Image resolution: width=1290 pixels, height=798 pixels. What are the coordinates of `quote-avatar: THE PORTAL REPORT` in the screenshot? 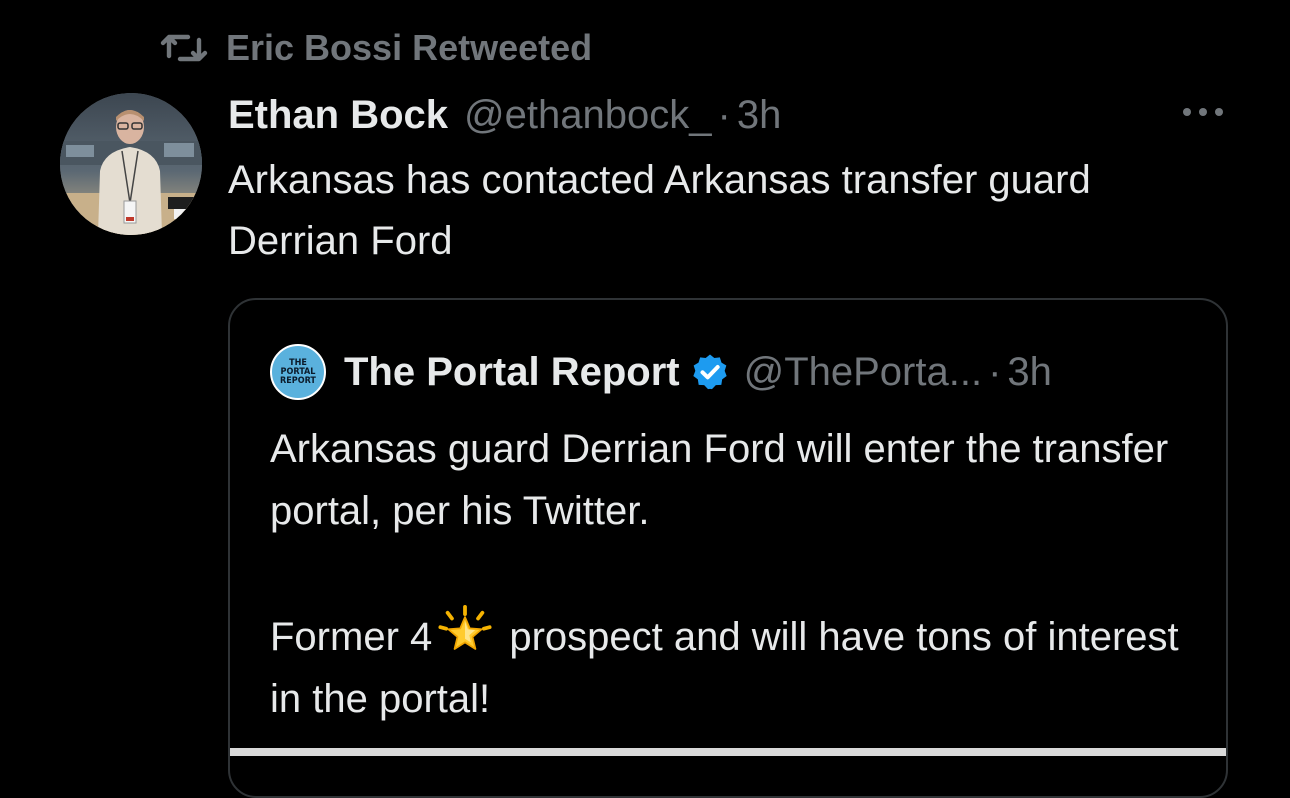 It's located at (298, 372).